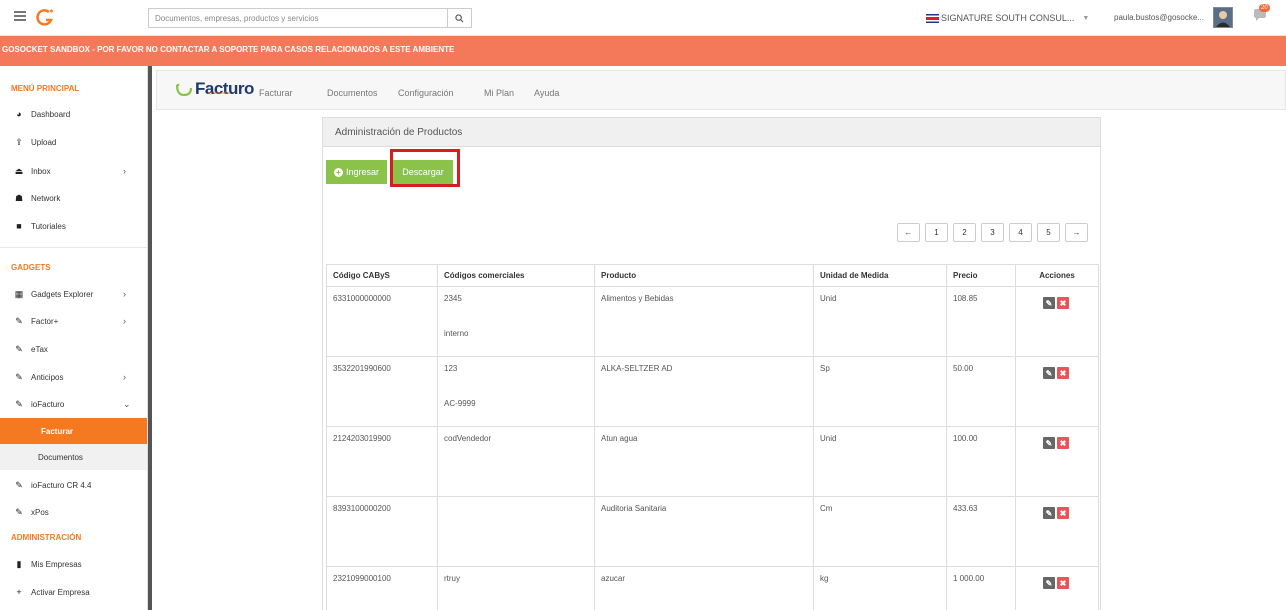  Describe the element at coordinates (73, 404) in the screenshot. I see `sidebar-item-iofacturo: ✎ ioFacturo ⌄` at that location.